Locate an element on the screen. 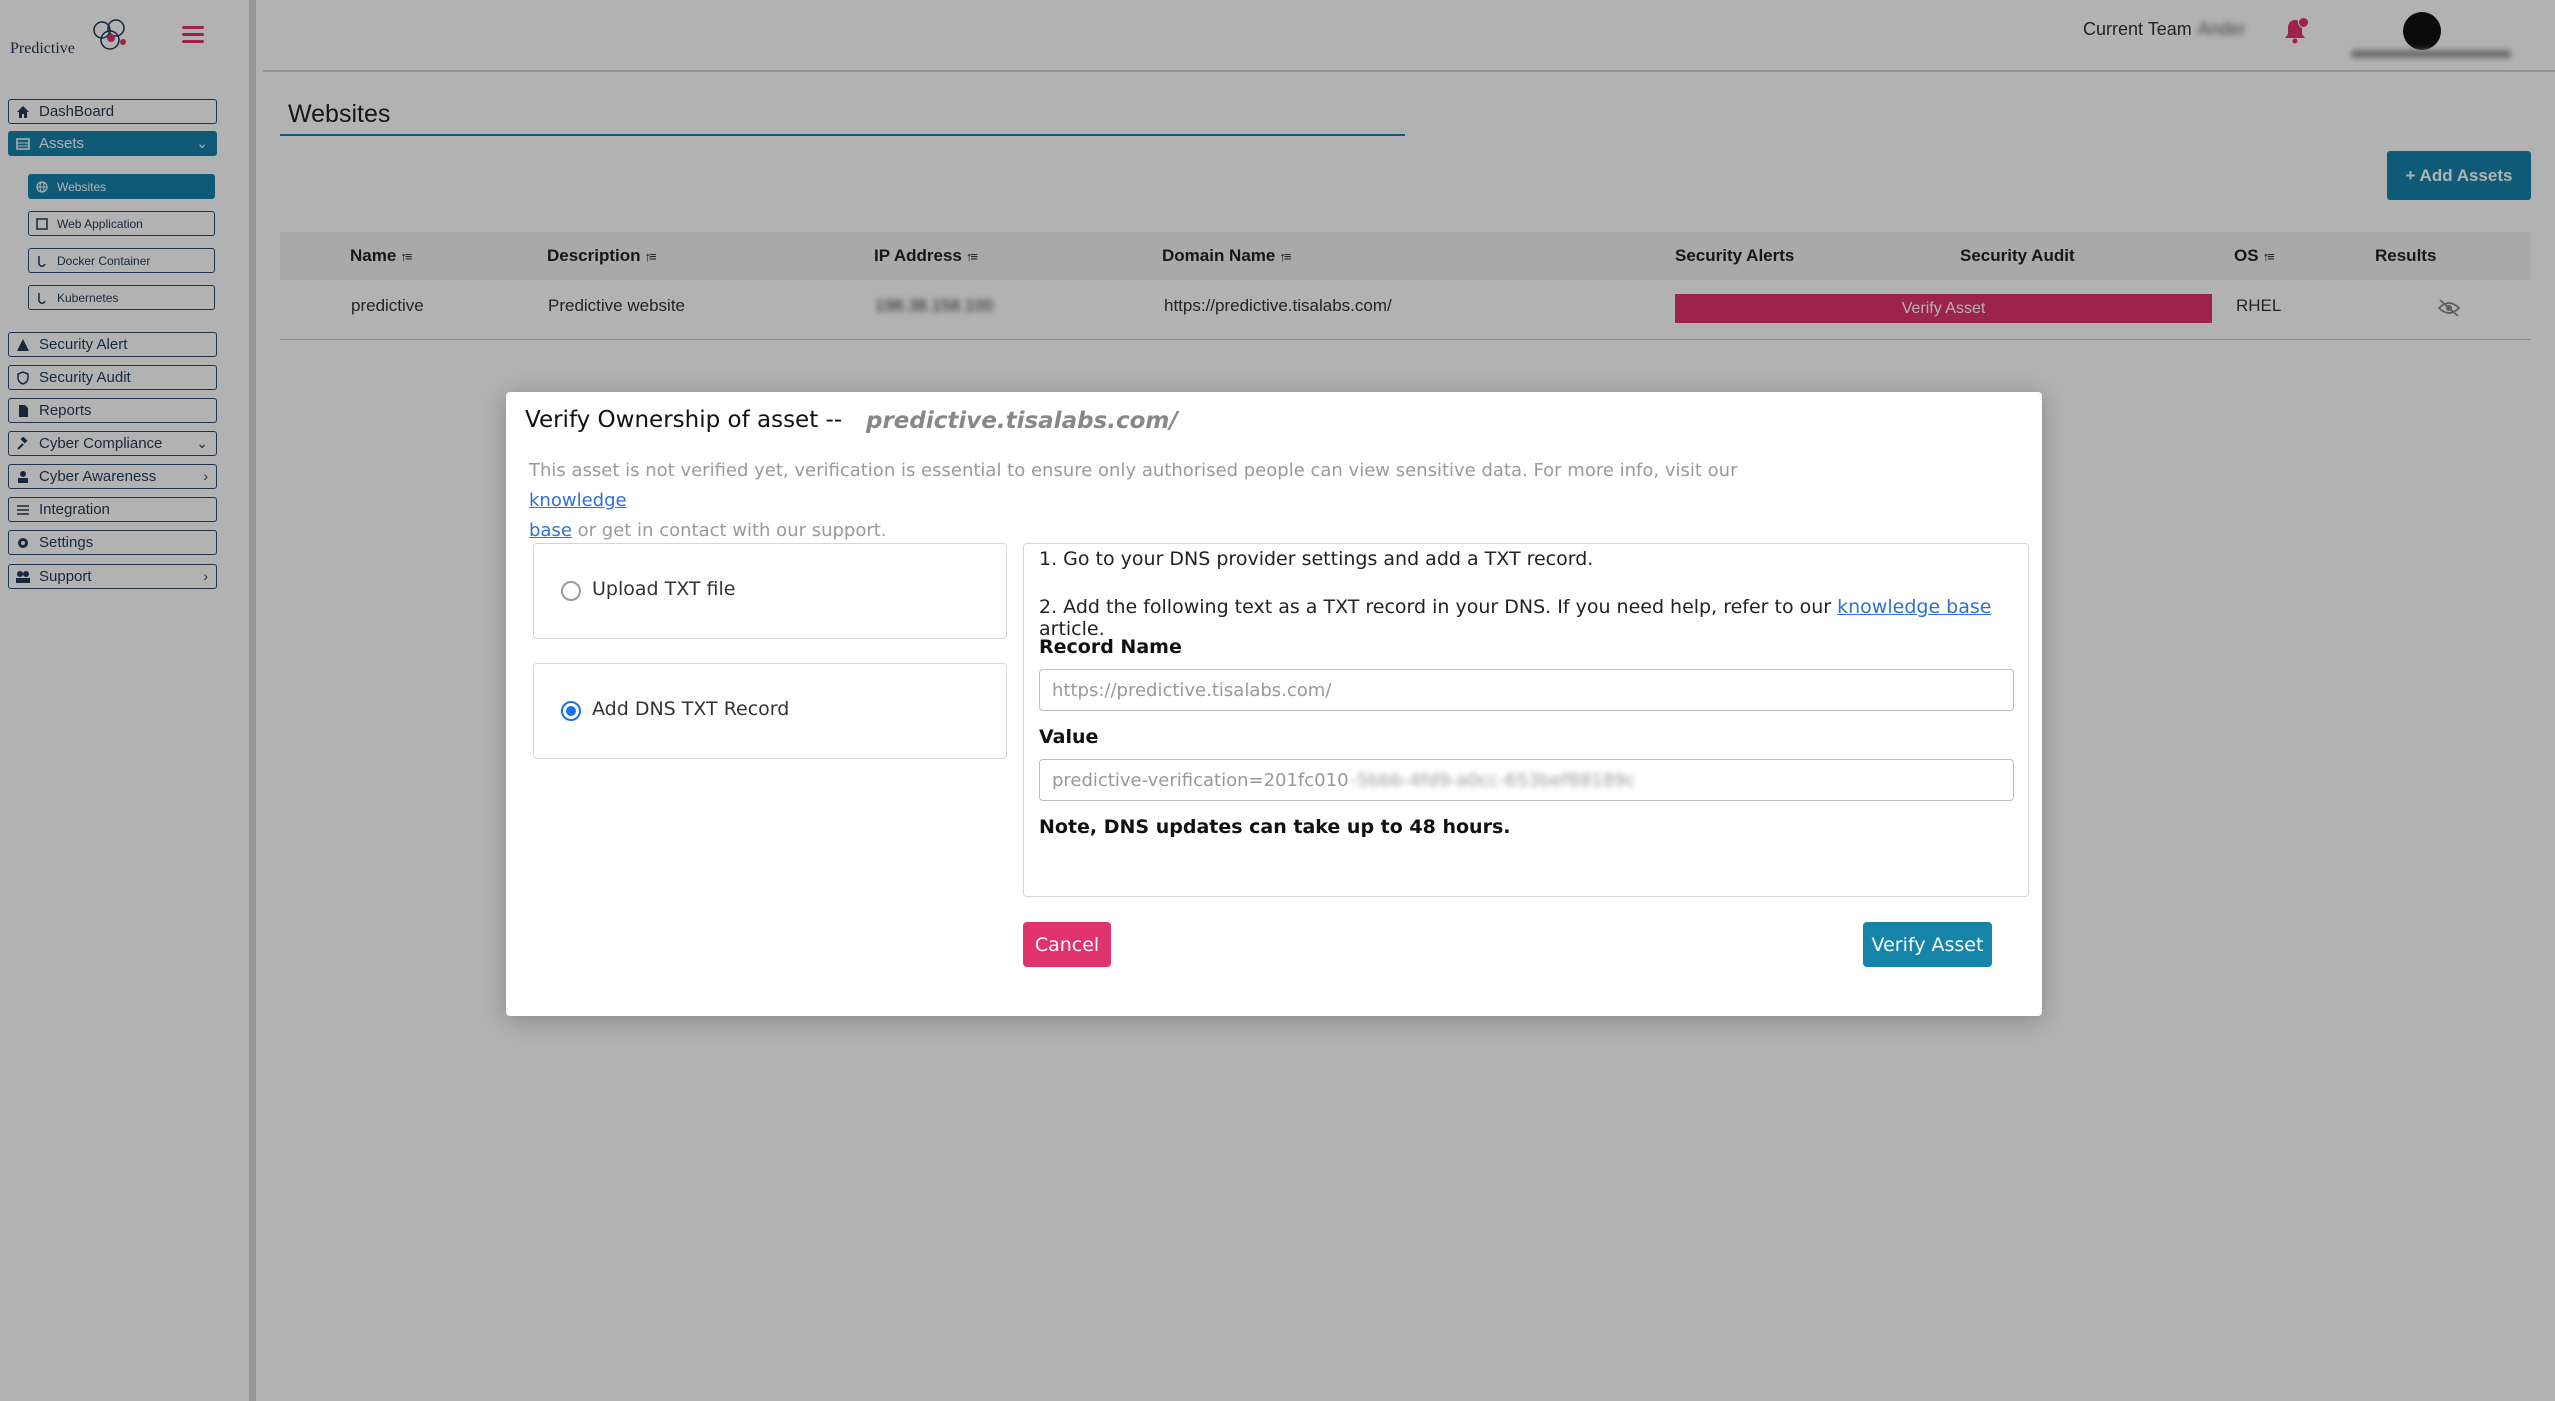 The height and width of the screenshot is (1401, 2555). knowledge-base-link: knowledge is located at coordinates (578, 500).